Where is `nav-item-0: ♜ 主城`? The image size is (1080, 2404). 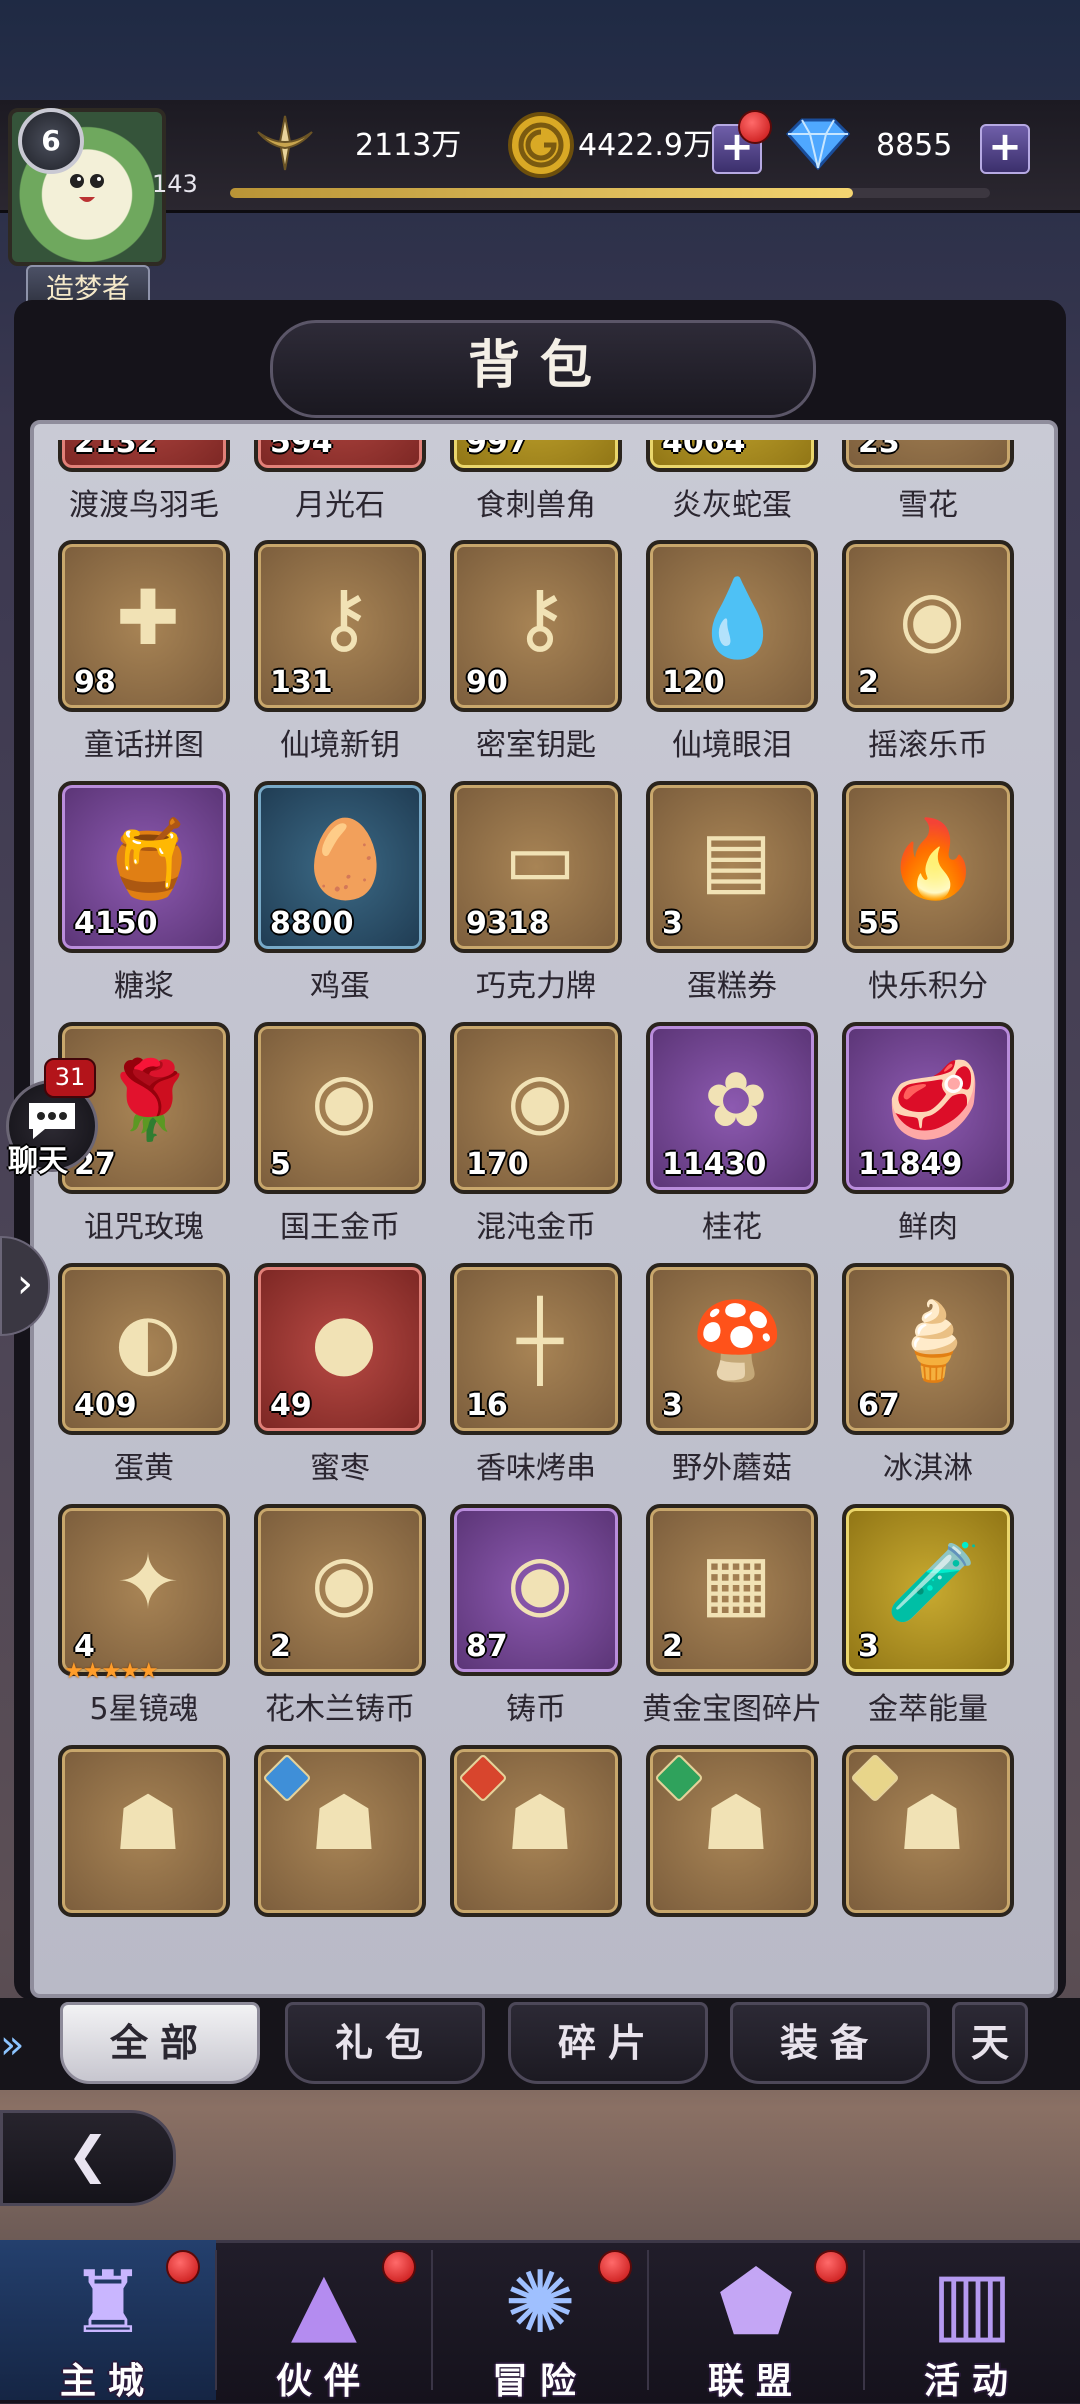
nav-item-0: ♜ 主城 is located at coordinates (108, 2321).